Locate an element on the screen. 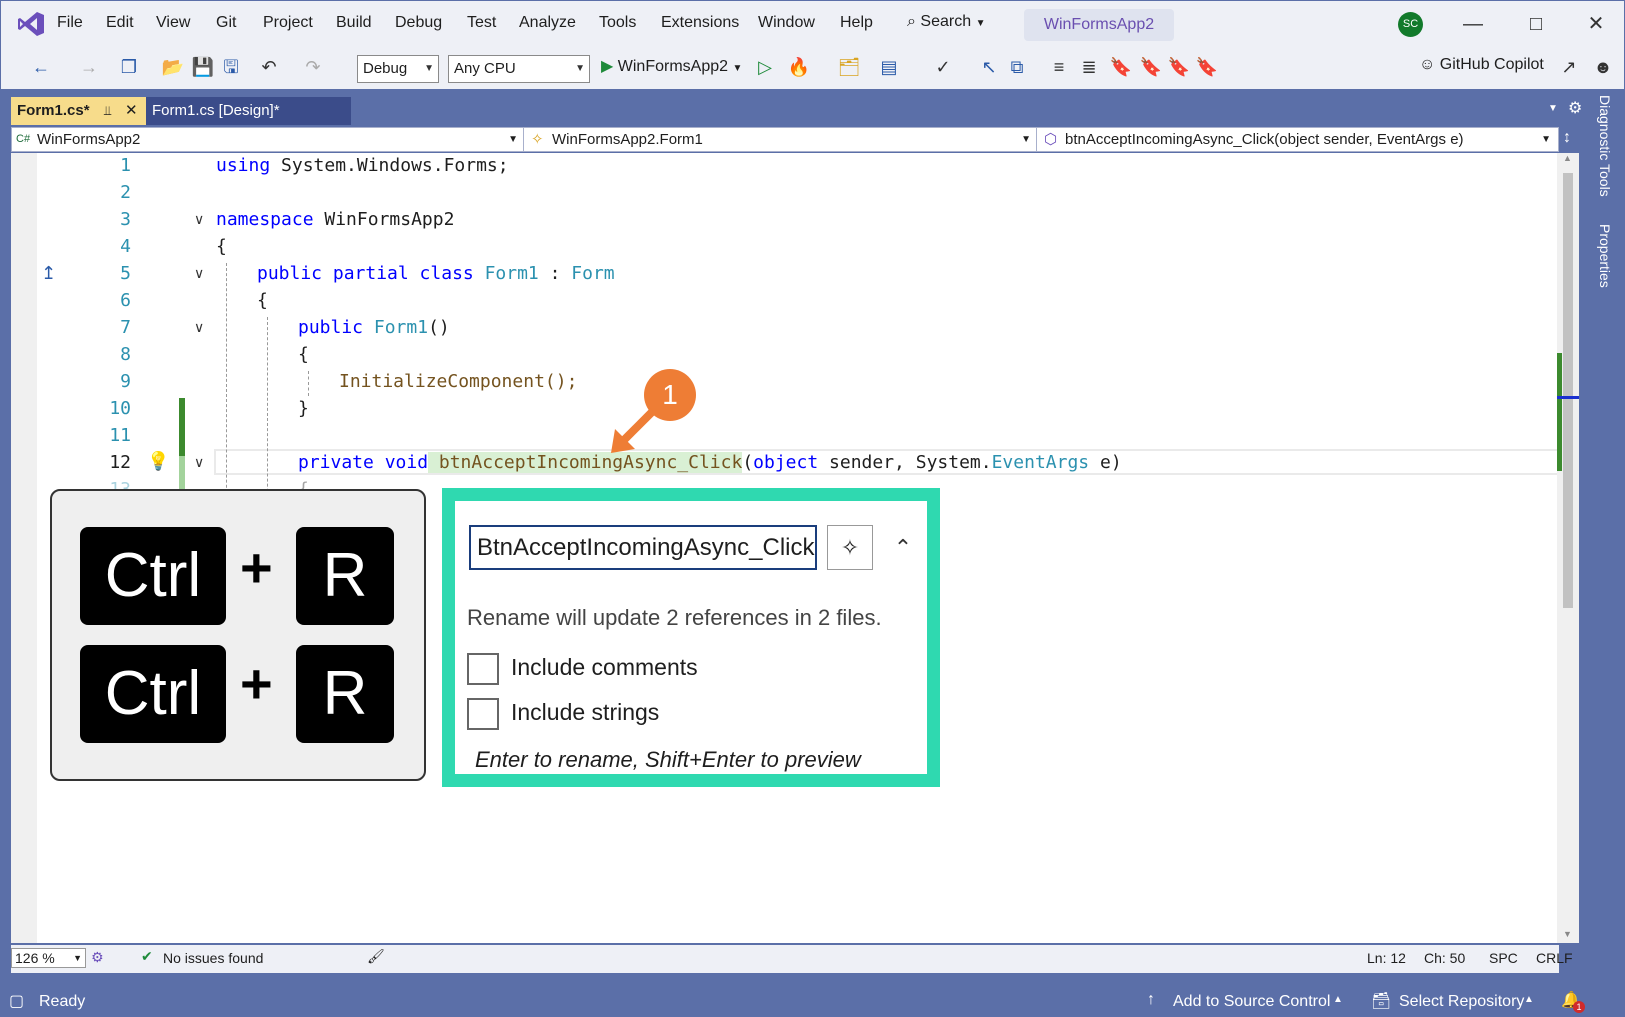  split-window-icon: ↕ is located at coordinates (1567, 138).